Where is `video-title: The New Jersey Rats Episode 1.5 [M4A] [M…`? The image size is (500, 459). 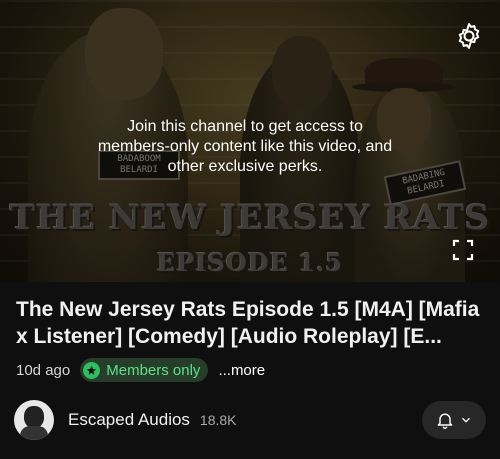 video-title: The New Jersey Rats Episode 1.5 [M4A] [M… is located at coordinates (252, 323).